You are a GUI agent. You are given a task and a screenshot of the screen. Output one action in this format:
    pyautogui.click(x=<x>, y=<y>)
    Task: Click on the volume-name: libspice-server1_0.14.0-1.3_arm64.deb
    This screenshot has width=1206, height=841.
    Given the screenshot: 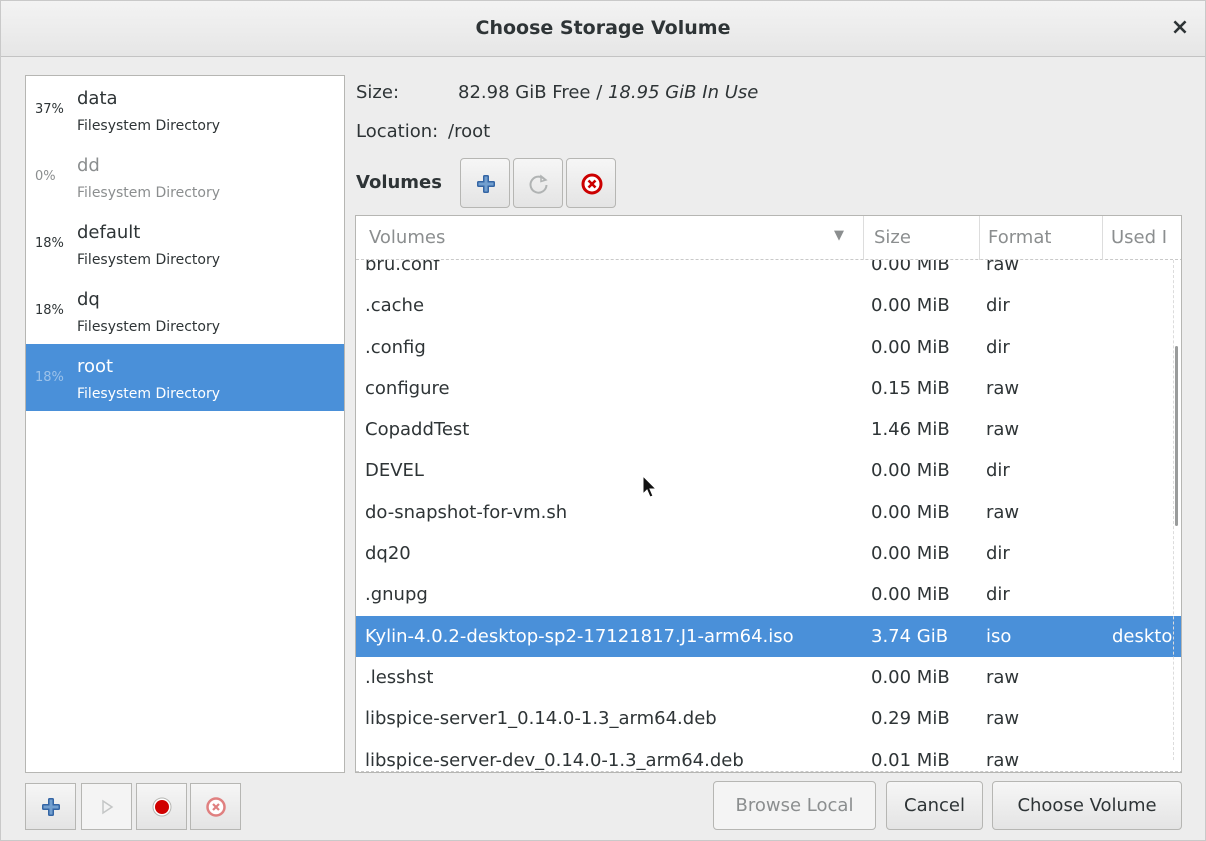 What is the action you would take?
    pyautogui.click(x=541, y=719)
    